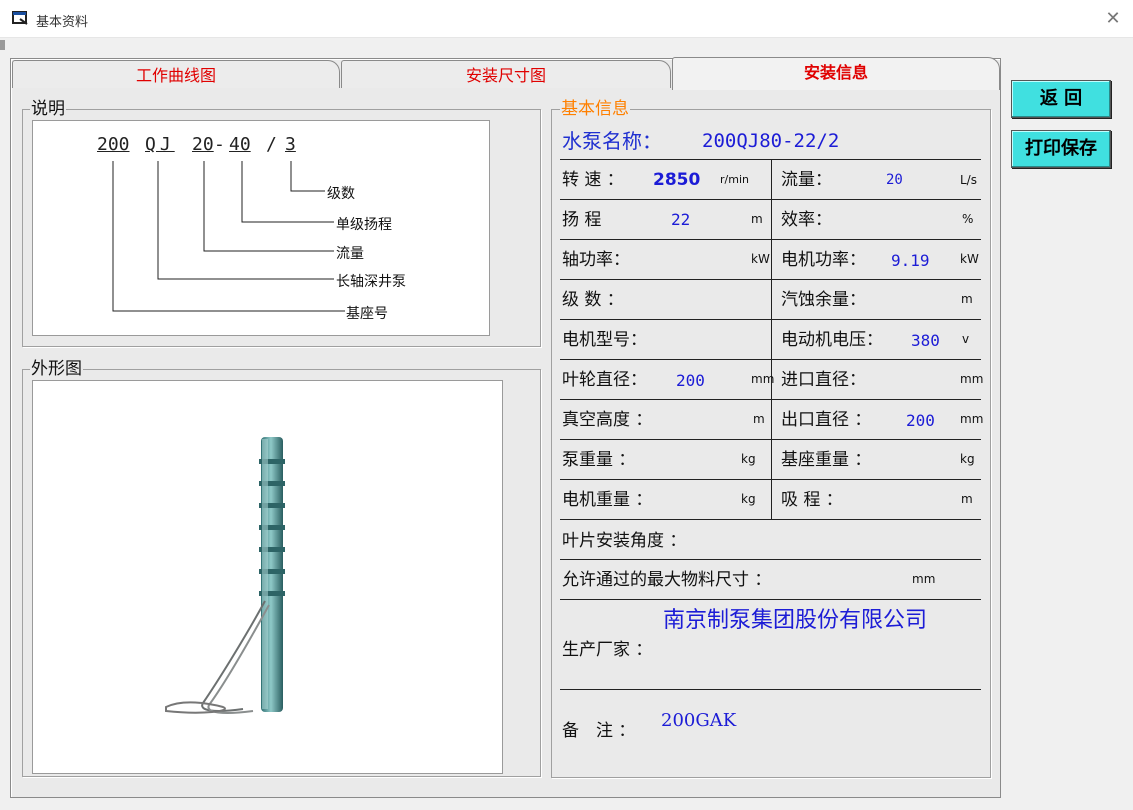 This screenshot has height=810, width=1133. What do you see at coordinates (595, 109) in the screenshot?
I see `info-group-label: 基本信息` at bounding box center [595, 109].